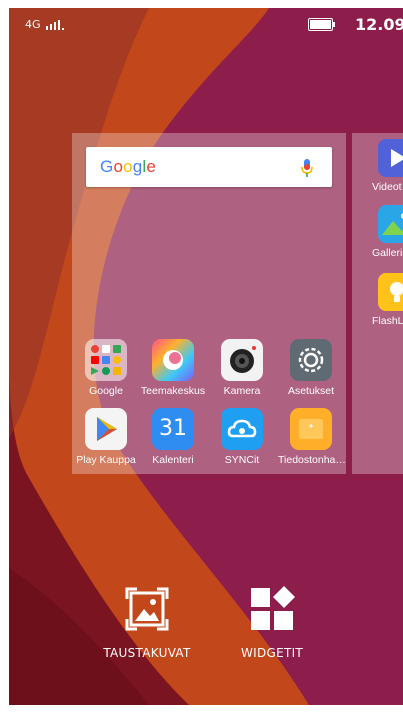  I want to click on camera-icon, so click(242, 360).